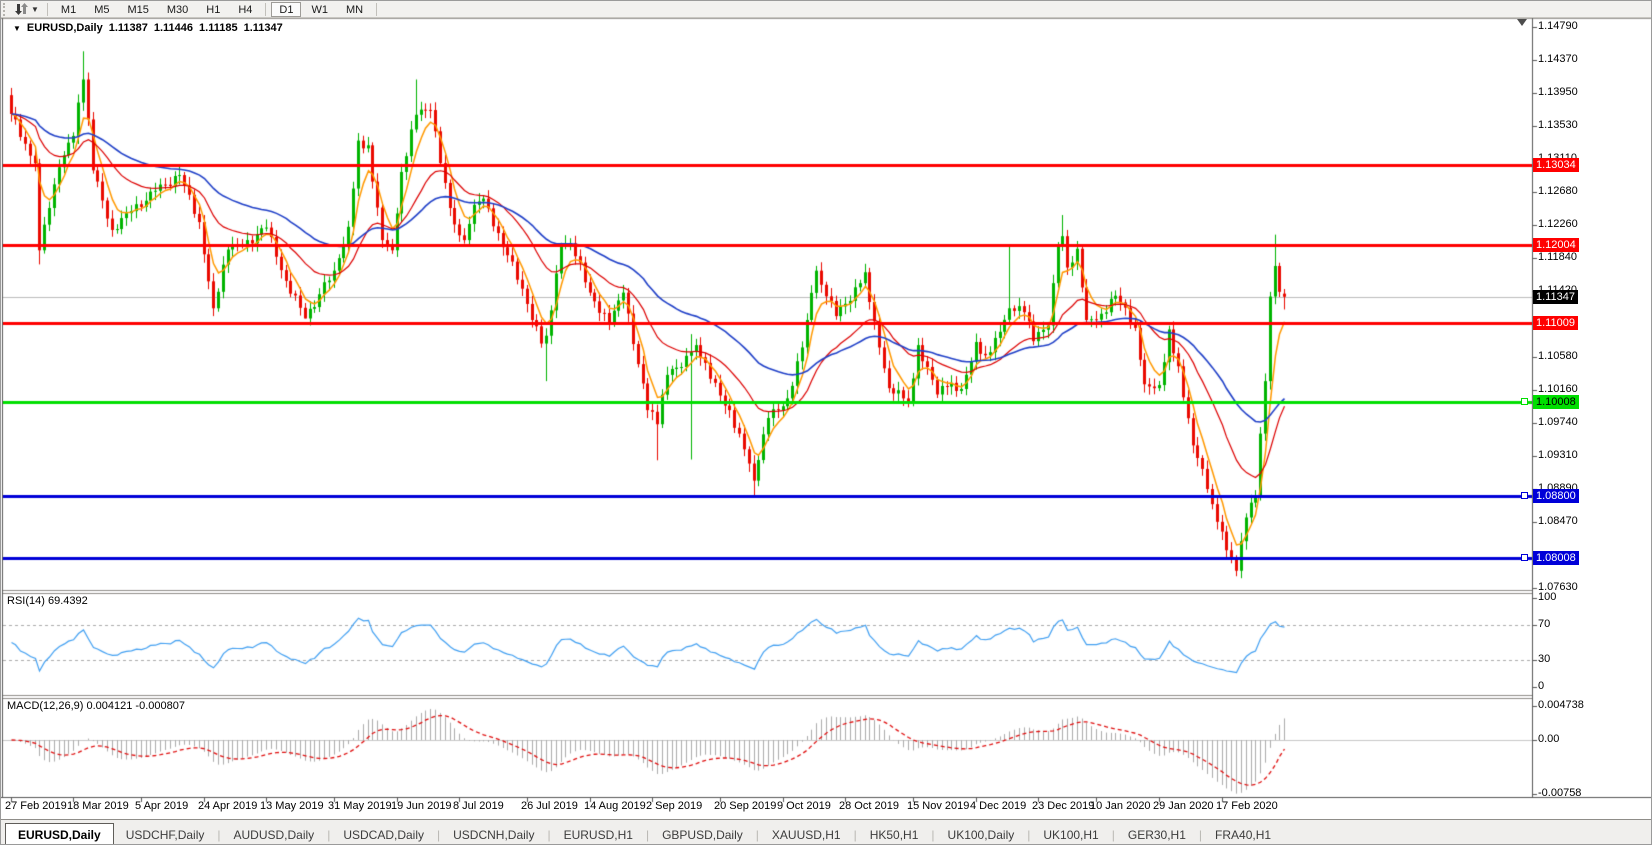  Describe the element at coordinates (1558, 191) in the screenshot. I see `price-axis-tick: 1.12680` at that location.